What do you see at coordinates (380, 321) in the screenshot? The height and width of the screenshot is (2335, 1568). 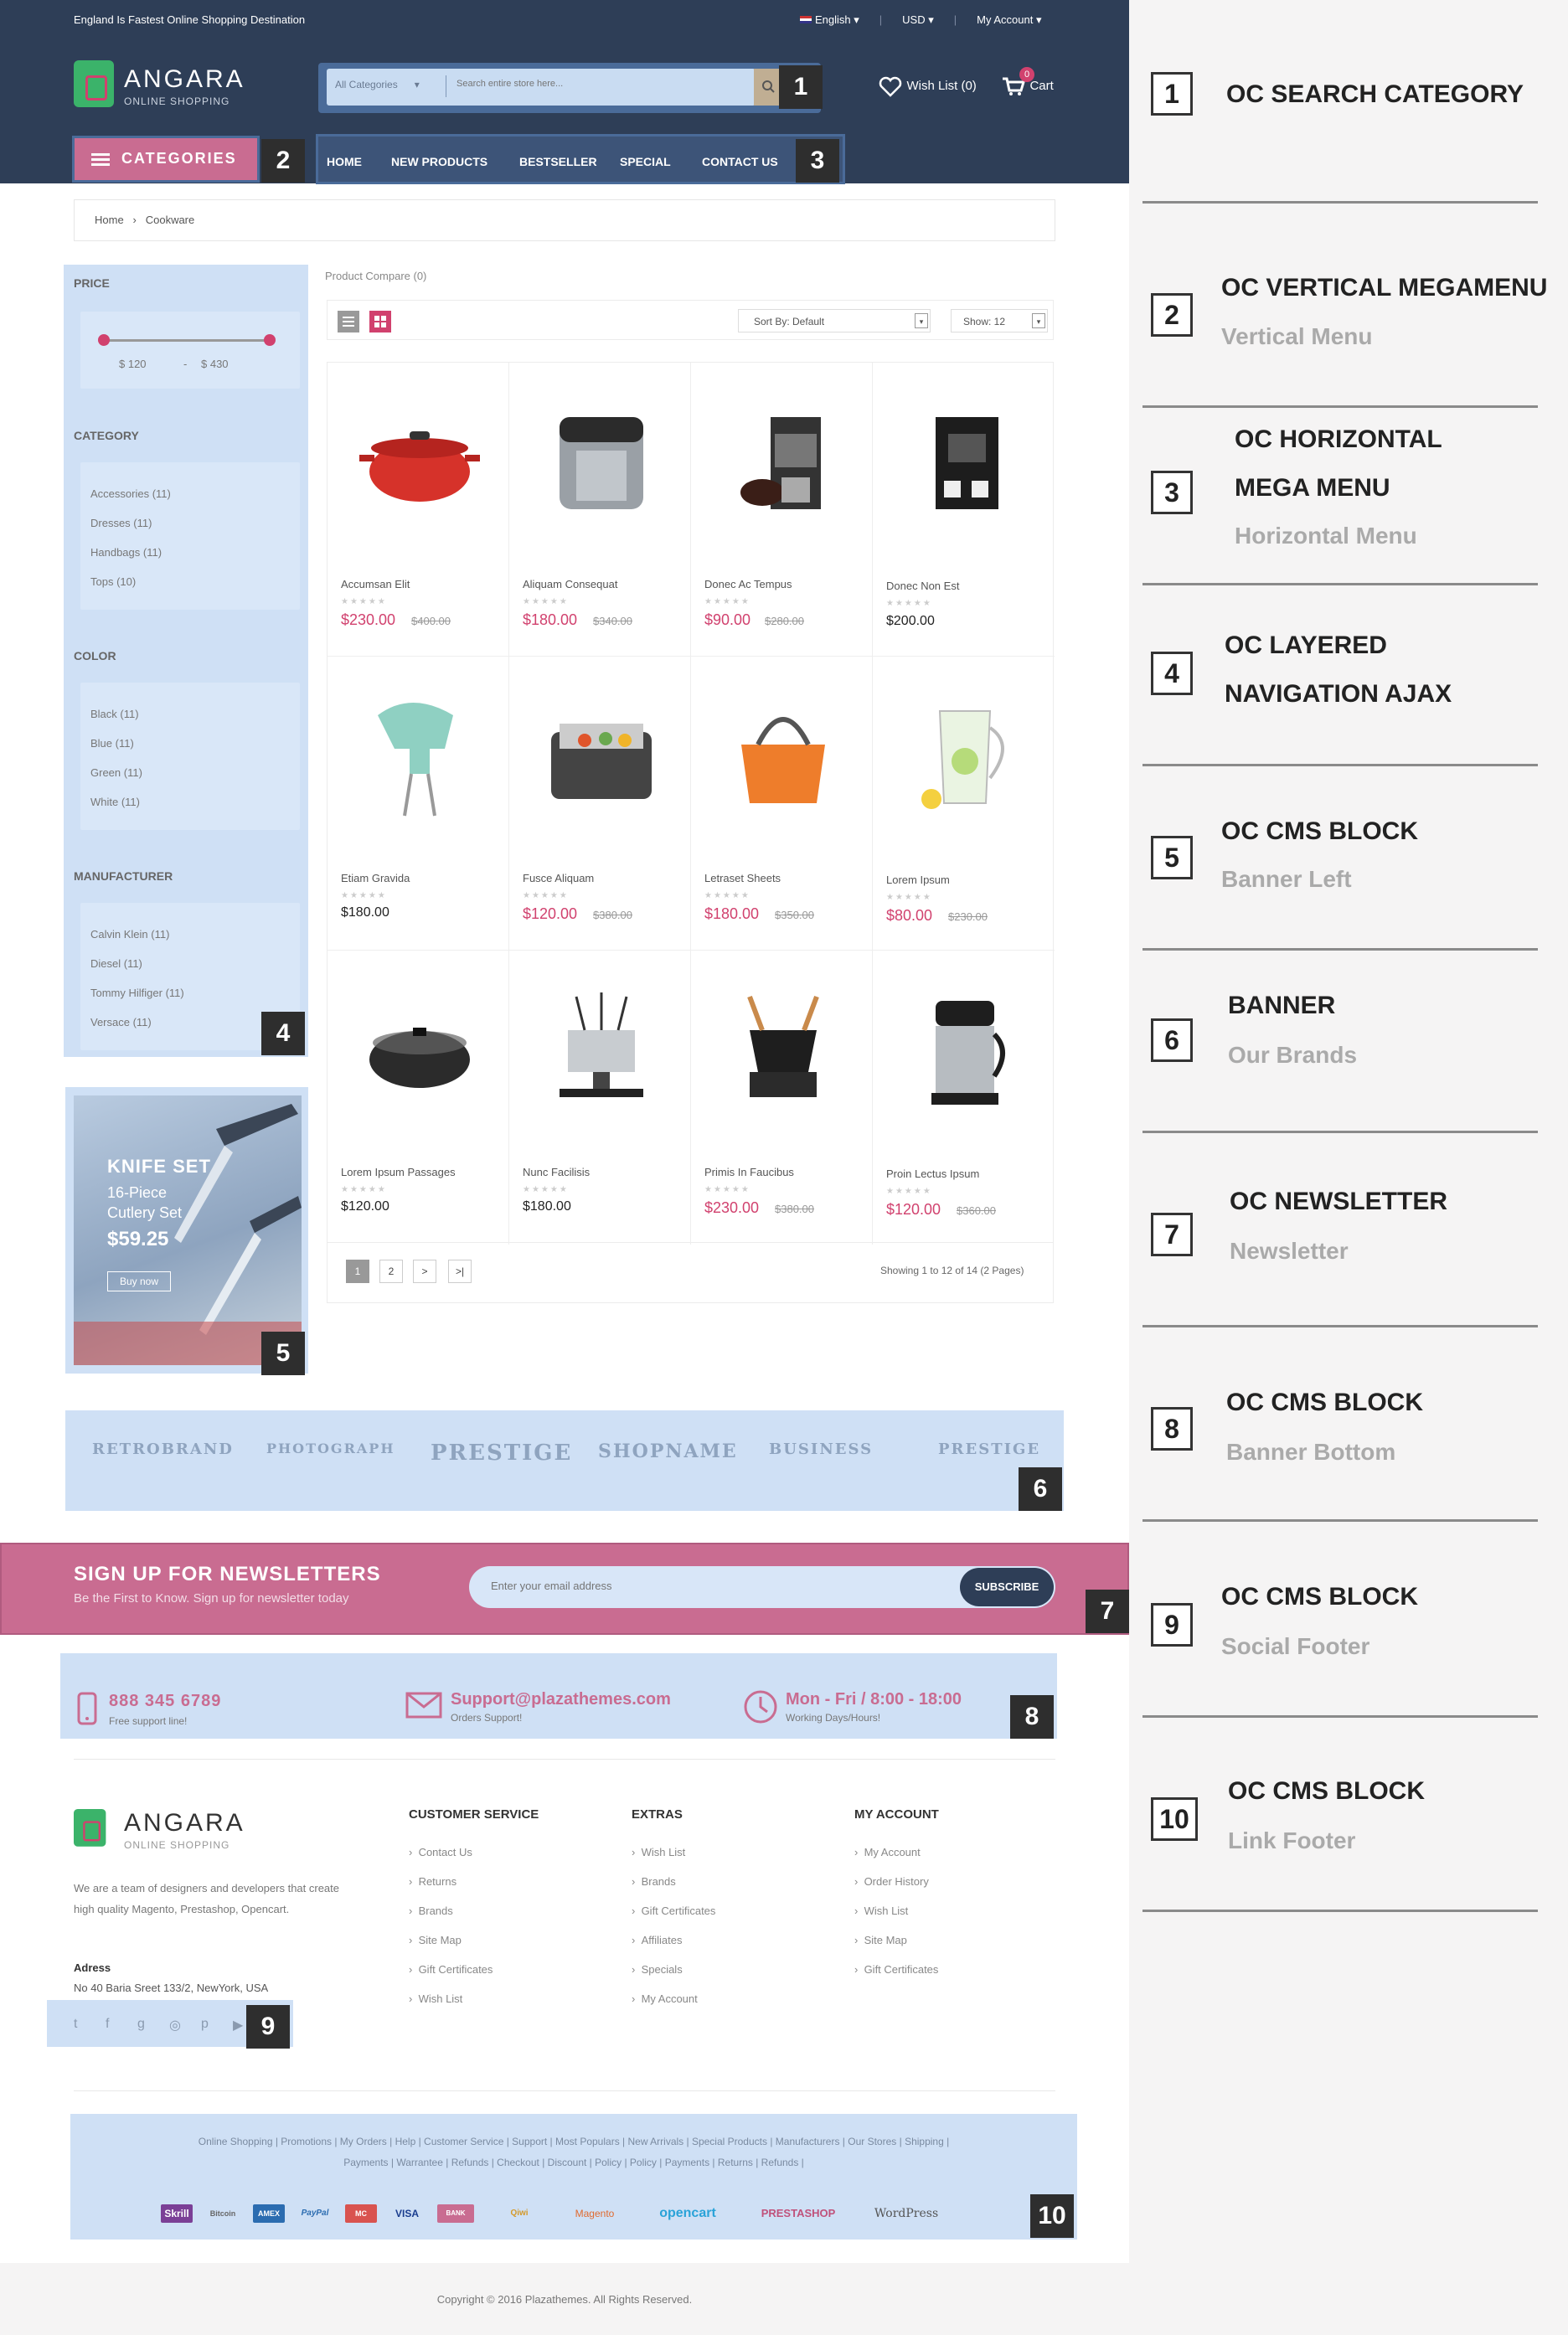 I see `grid-view-button` at bounding box center [380, 321].